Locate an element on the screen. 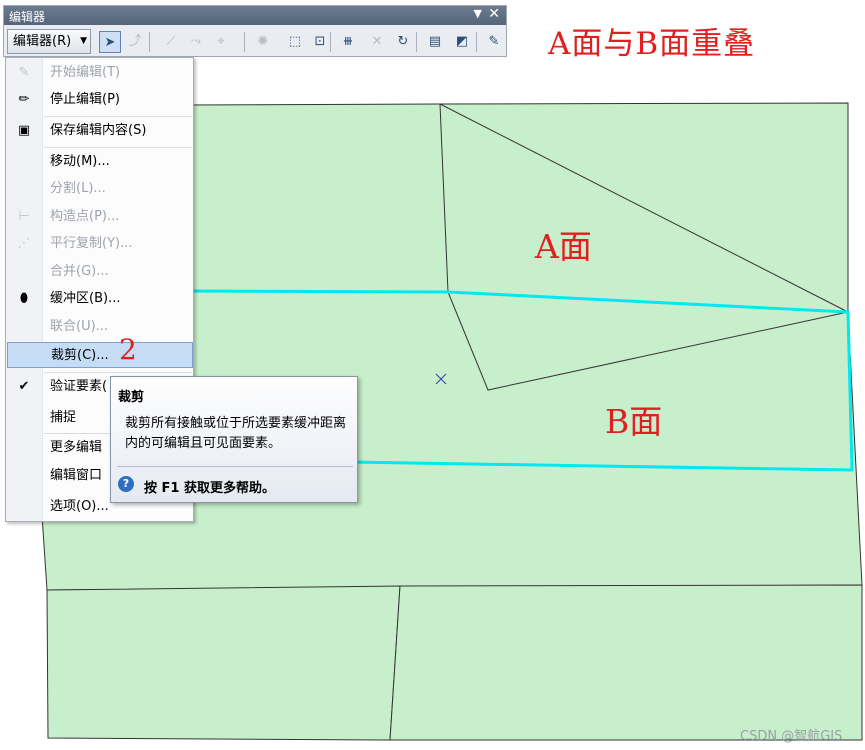 The image size is (865, 750). attributes-icon: ▤ is located at coordinates (435, 41).